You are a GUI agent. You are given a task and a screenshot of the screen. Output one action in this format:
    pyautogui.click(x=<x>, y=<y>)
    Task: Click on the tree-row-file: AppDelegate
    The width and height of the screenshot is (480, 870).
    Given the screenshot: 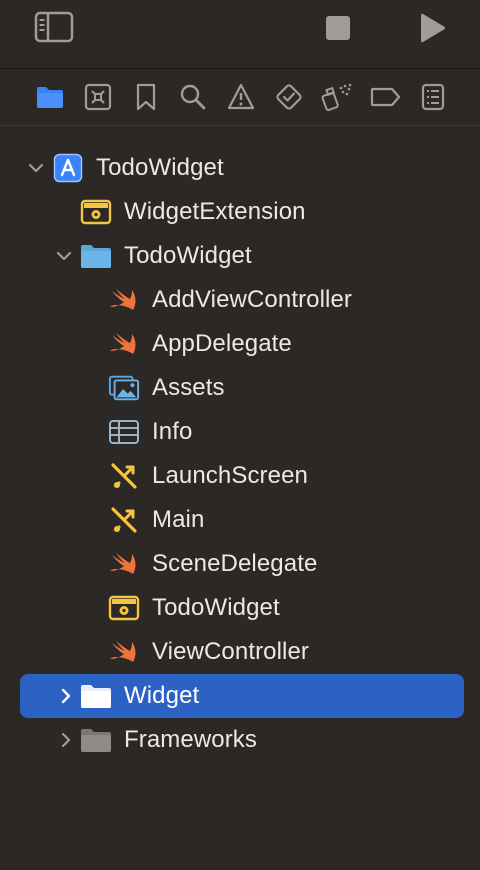 What is the action you would take?
    pyautogui.click(x=242, y=344)
    